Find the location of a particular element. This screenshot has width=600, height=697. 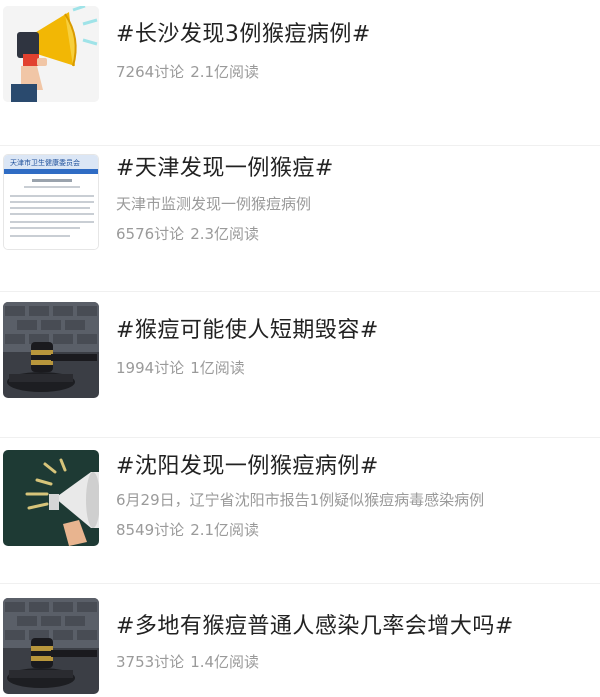

megaphone-hand-icon is located at coordinates (51, 54).